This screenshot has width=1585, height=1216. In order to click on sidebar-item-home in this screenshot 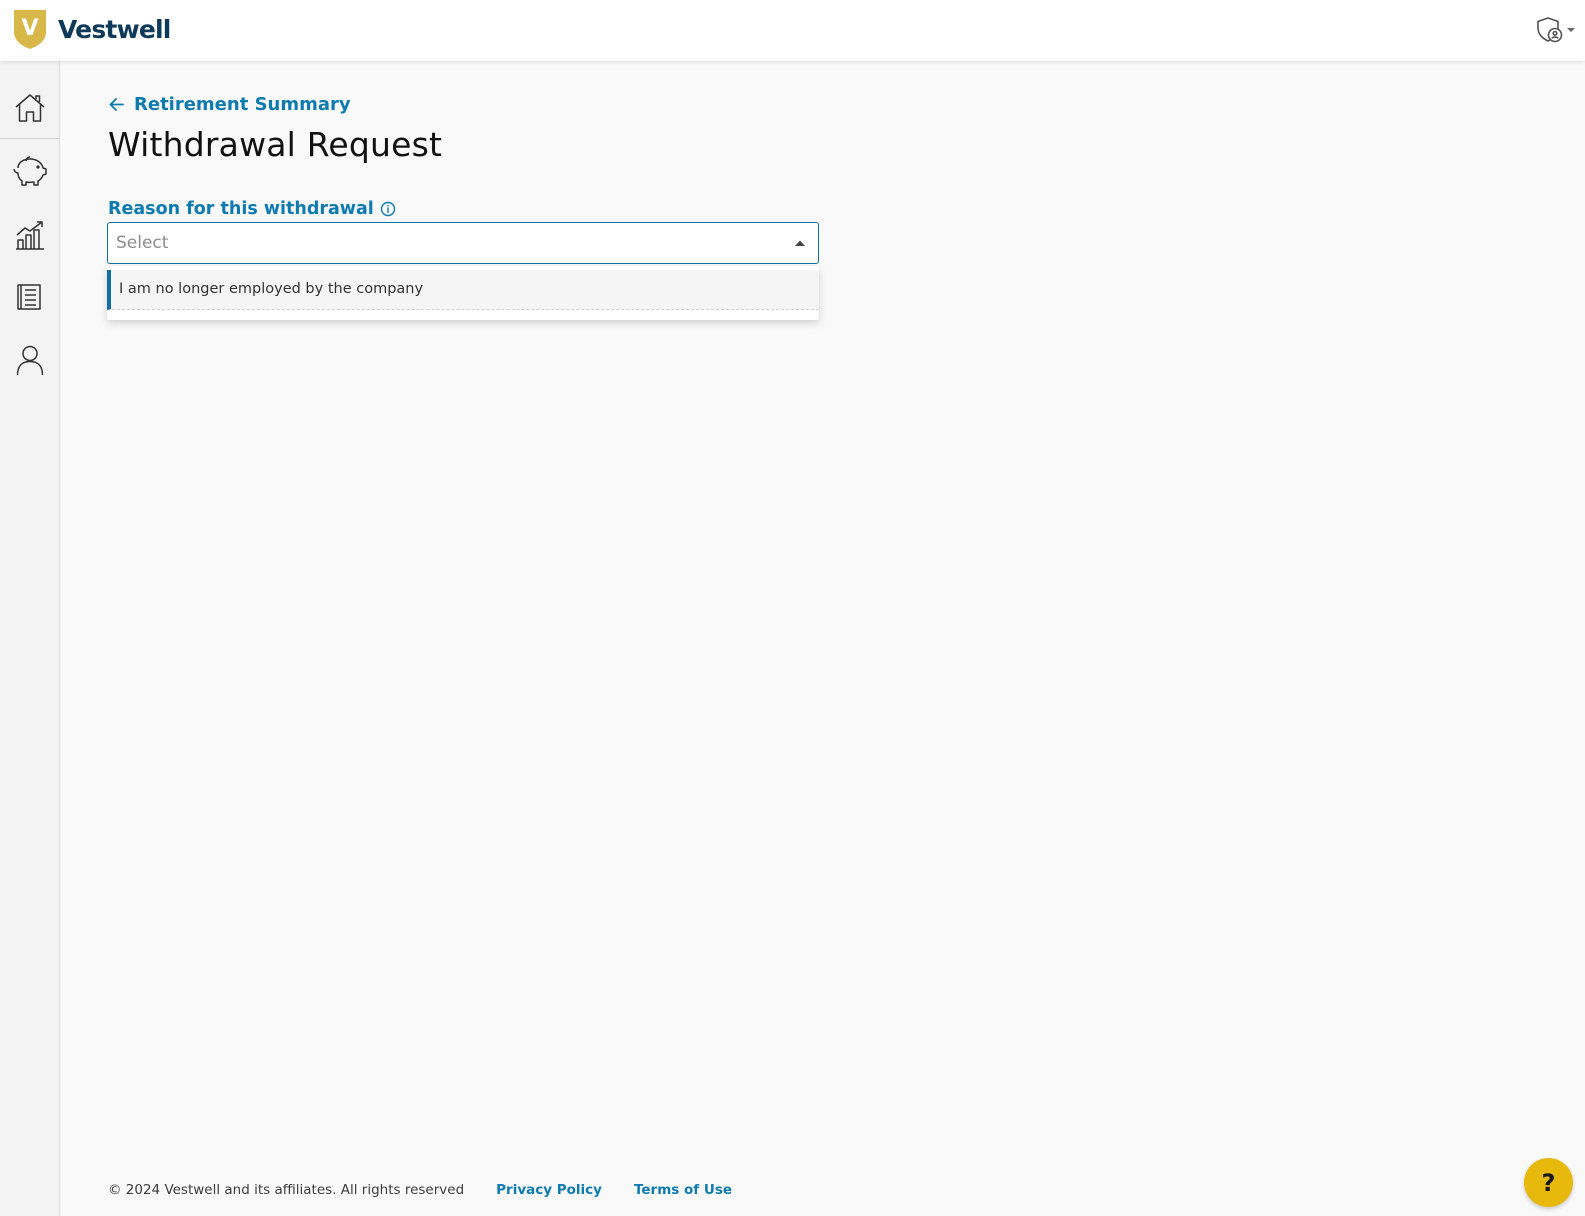, I will do `click(29, 108)`.